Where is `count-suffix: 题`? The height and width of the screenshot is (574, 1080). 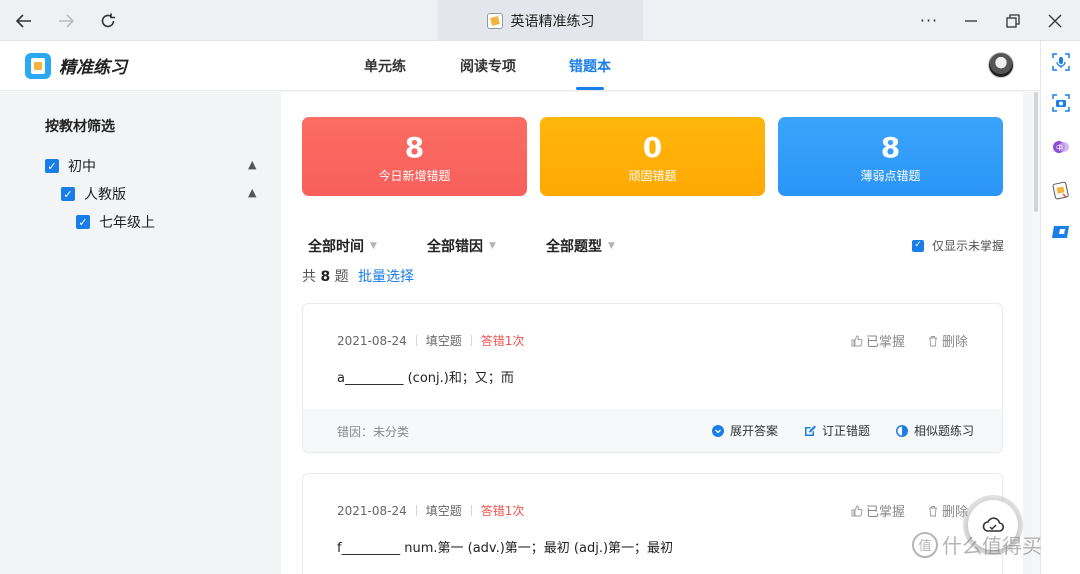 count-suffix: 题 is located at coordinates (341, 277).